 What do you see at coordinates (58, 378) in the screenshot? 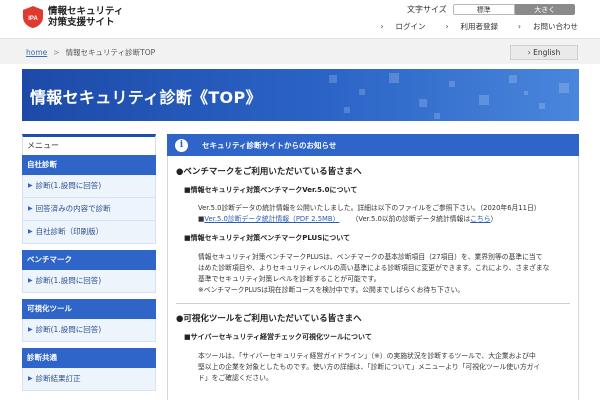
I see `sidebar-item-label: 診断結果訂正` at bounding box center [58, 378].